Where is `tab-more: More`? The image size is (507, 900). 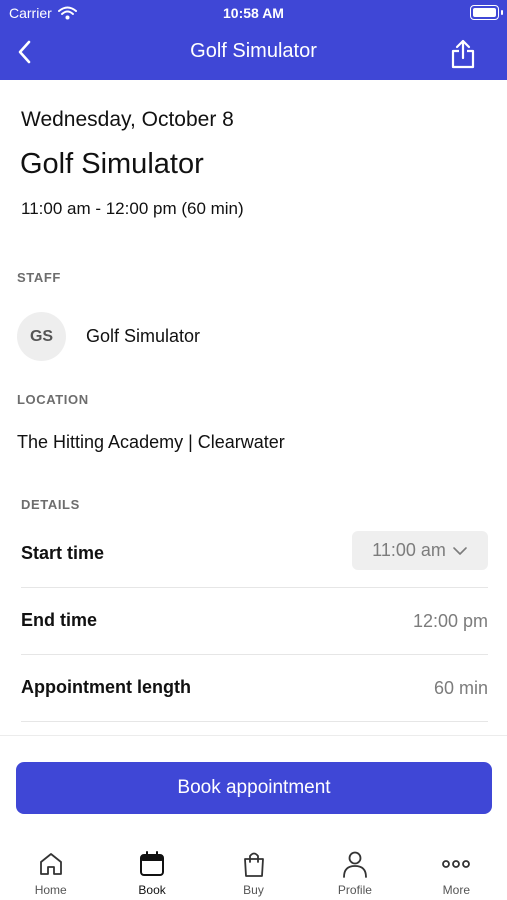
tab-more: More is located at coordinates (456, 870).